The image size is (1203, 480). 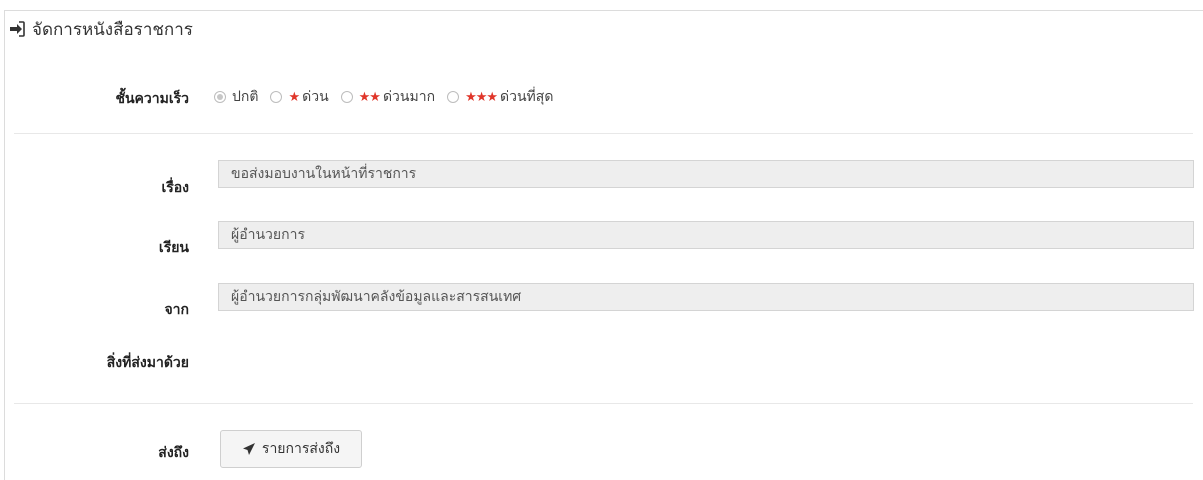 I want to click on attachments-label: สิ่งที่ส่งมาด้วย, so click(x=147, y=363).